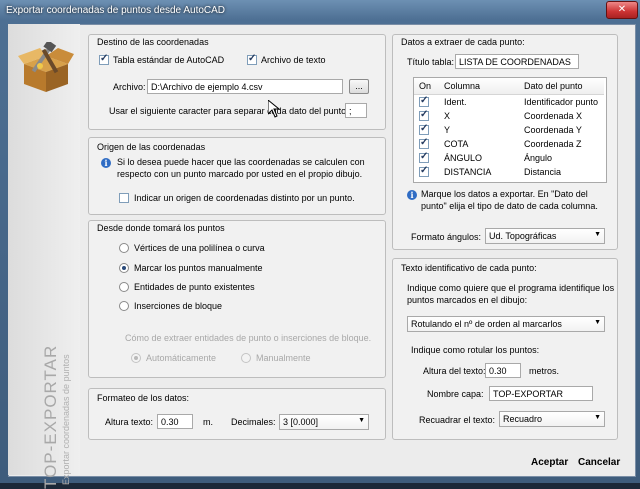  What do you see at coordinates (124, 287) in the screenshot?
I see `radio-entidades` at bounding box center [124, 287].